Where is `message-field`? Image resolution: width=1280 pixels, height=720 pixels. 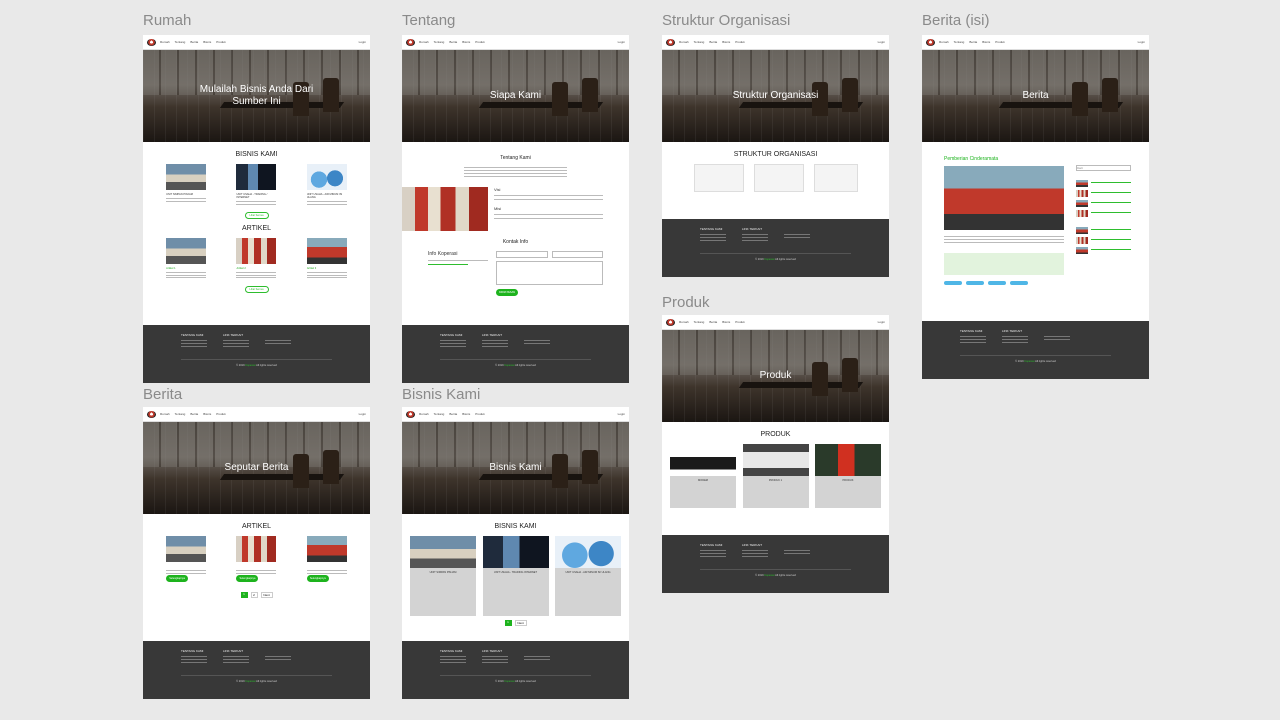 message-field is located at coordinates (549, 273).